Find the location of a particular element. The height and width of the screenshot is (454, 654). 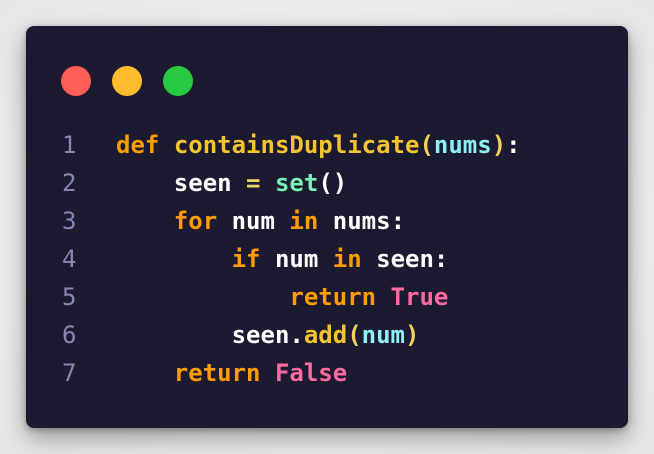

line-number: 7 is located at coordinates (69, 373).